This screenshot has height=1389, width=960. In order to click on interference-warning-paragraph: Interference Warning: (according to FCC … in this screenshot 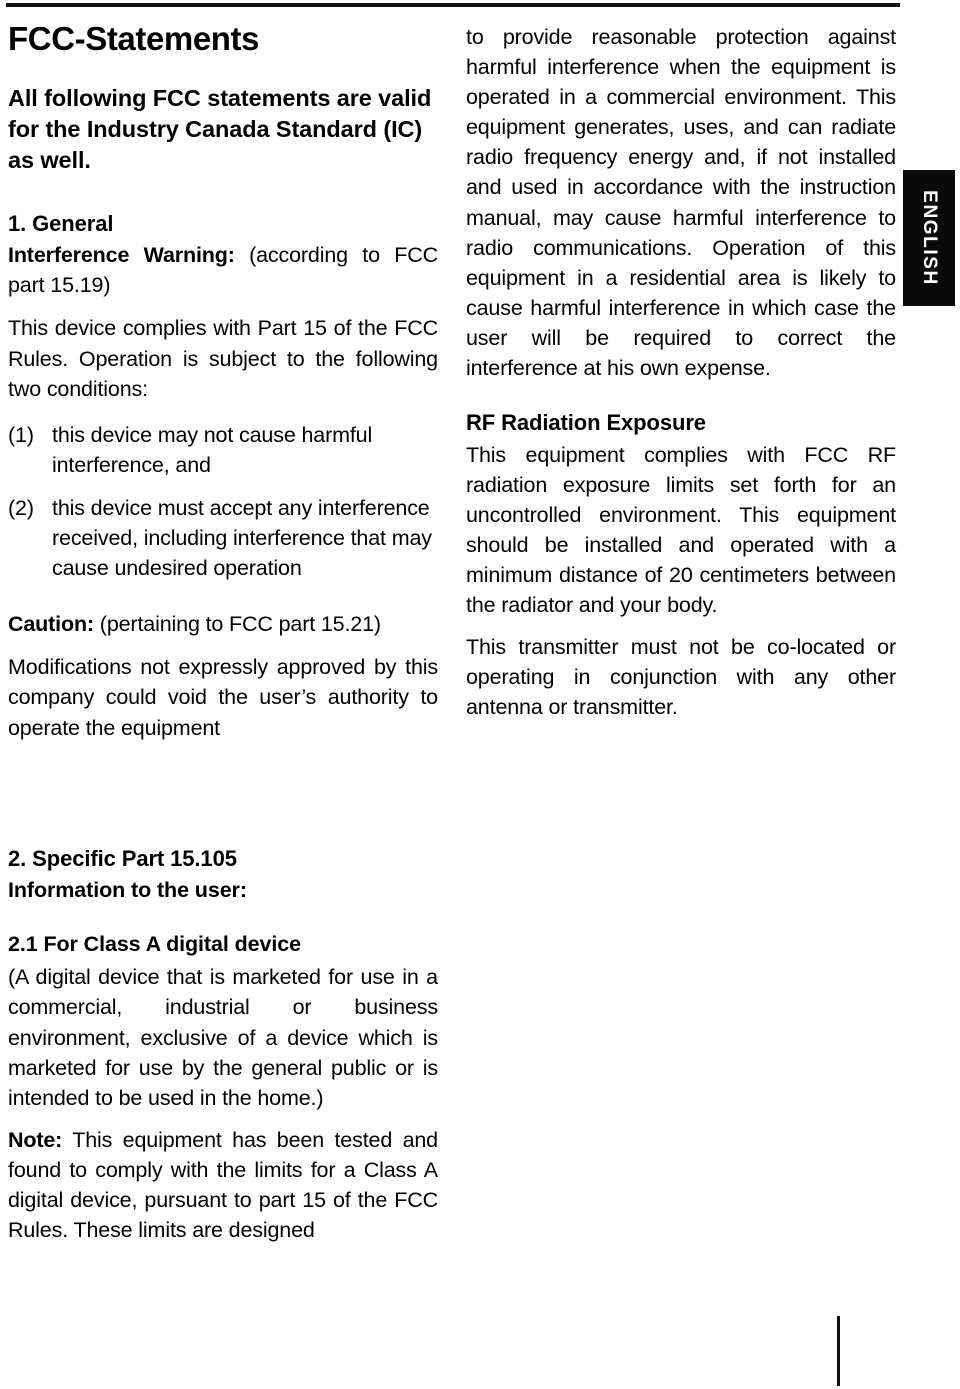, I will do `click(223, 270)`.